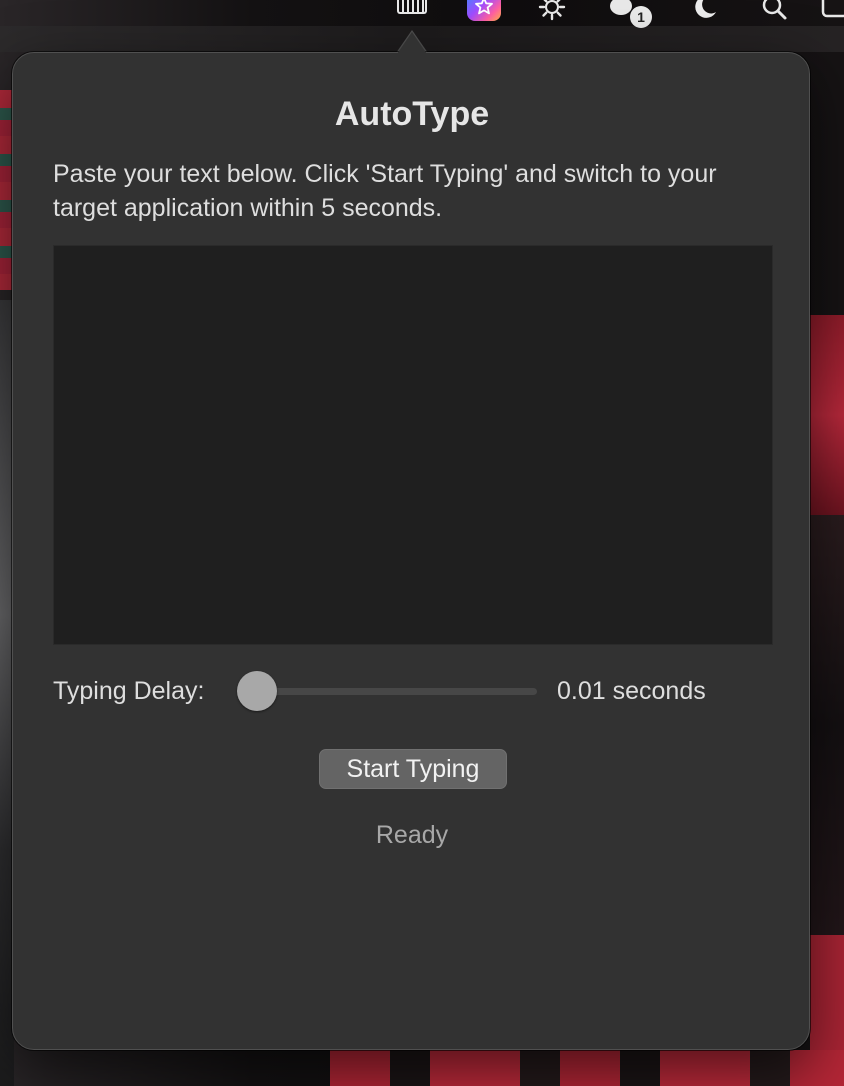 Image resolution: width=844 pixels, height=1086 pixels. What do you see at coordinates (129, 691) in the screenshot?
I see `typing-delay-label: Typing Delay:` at bounding box center [129, 691].